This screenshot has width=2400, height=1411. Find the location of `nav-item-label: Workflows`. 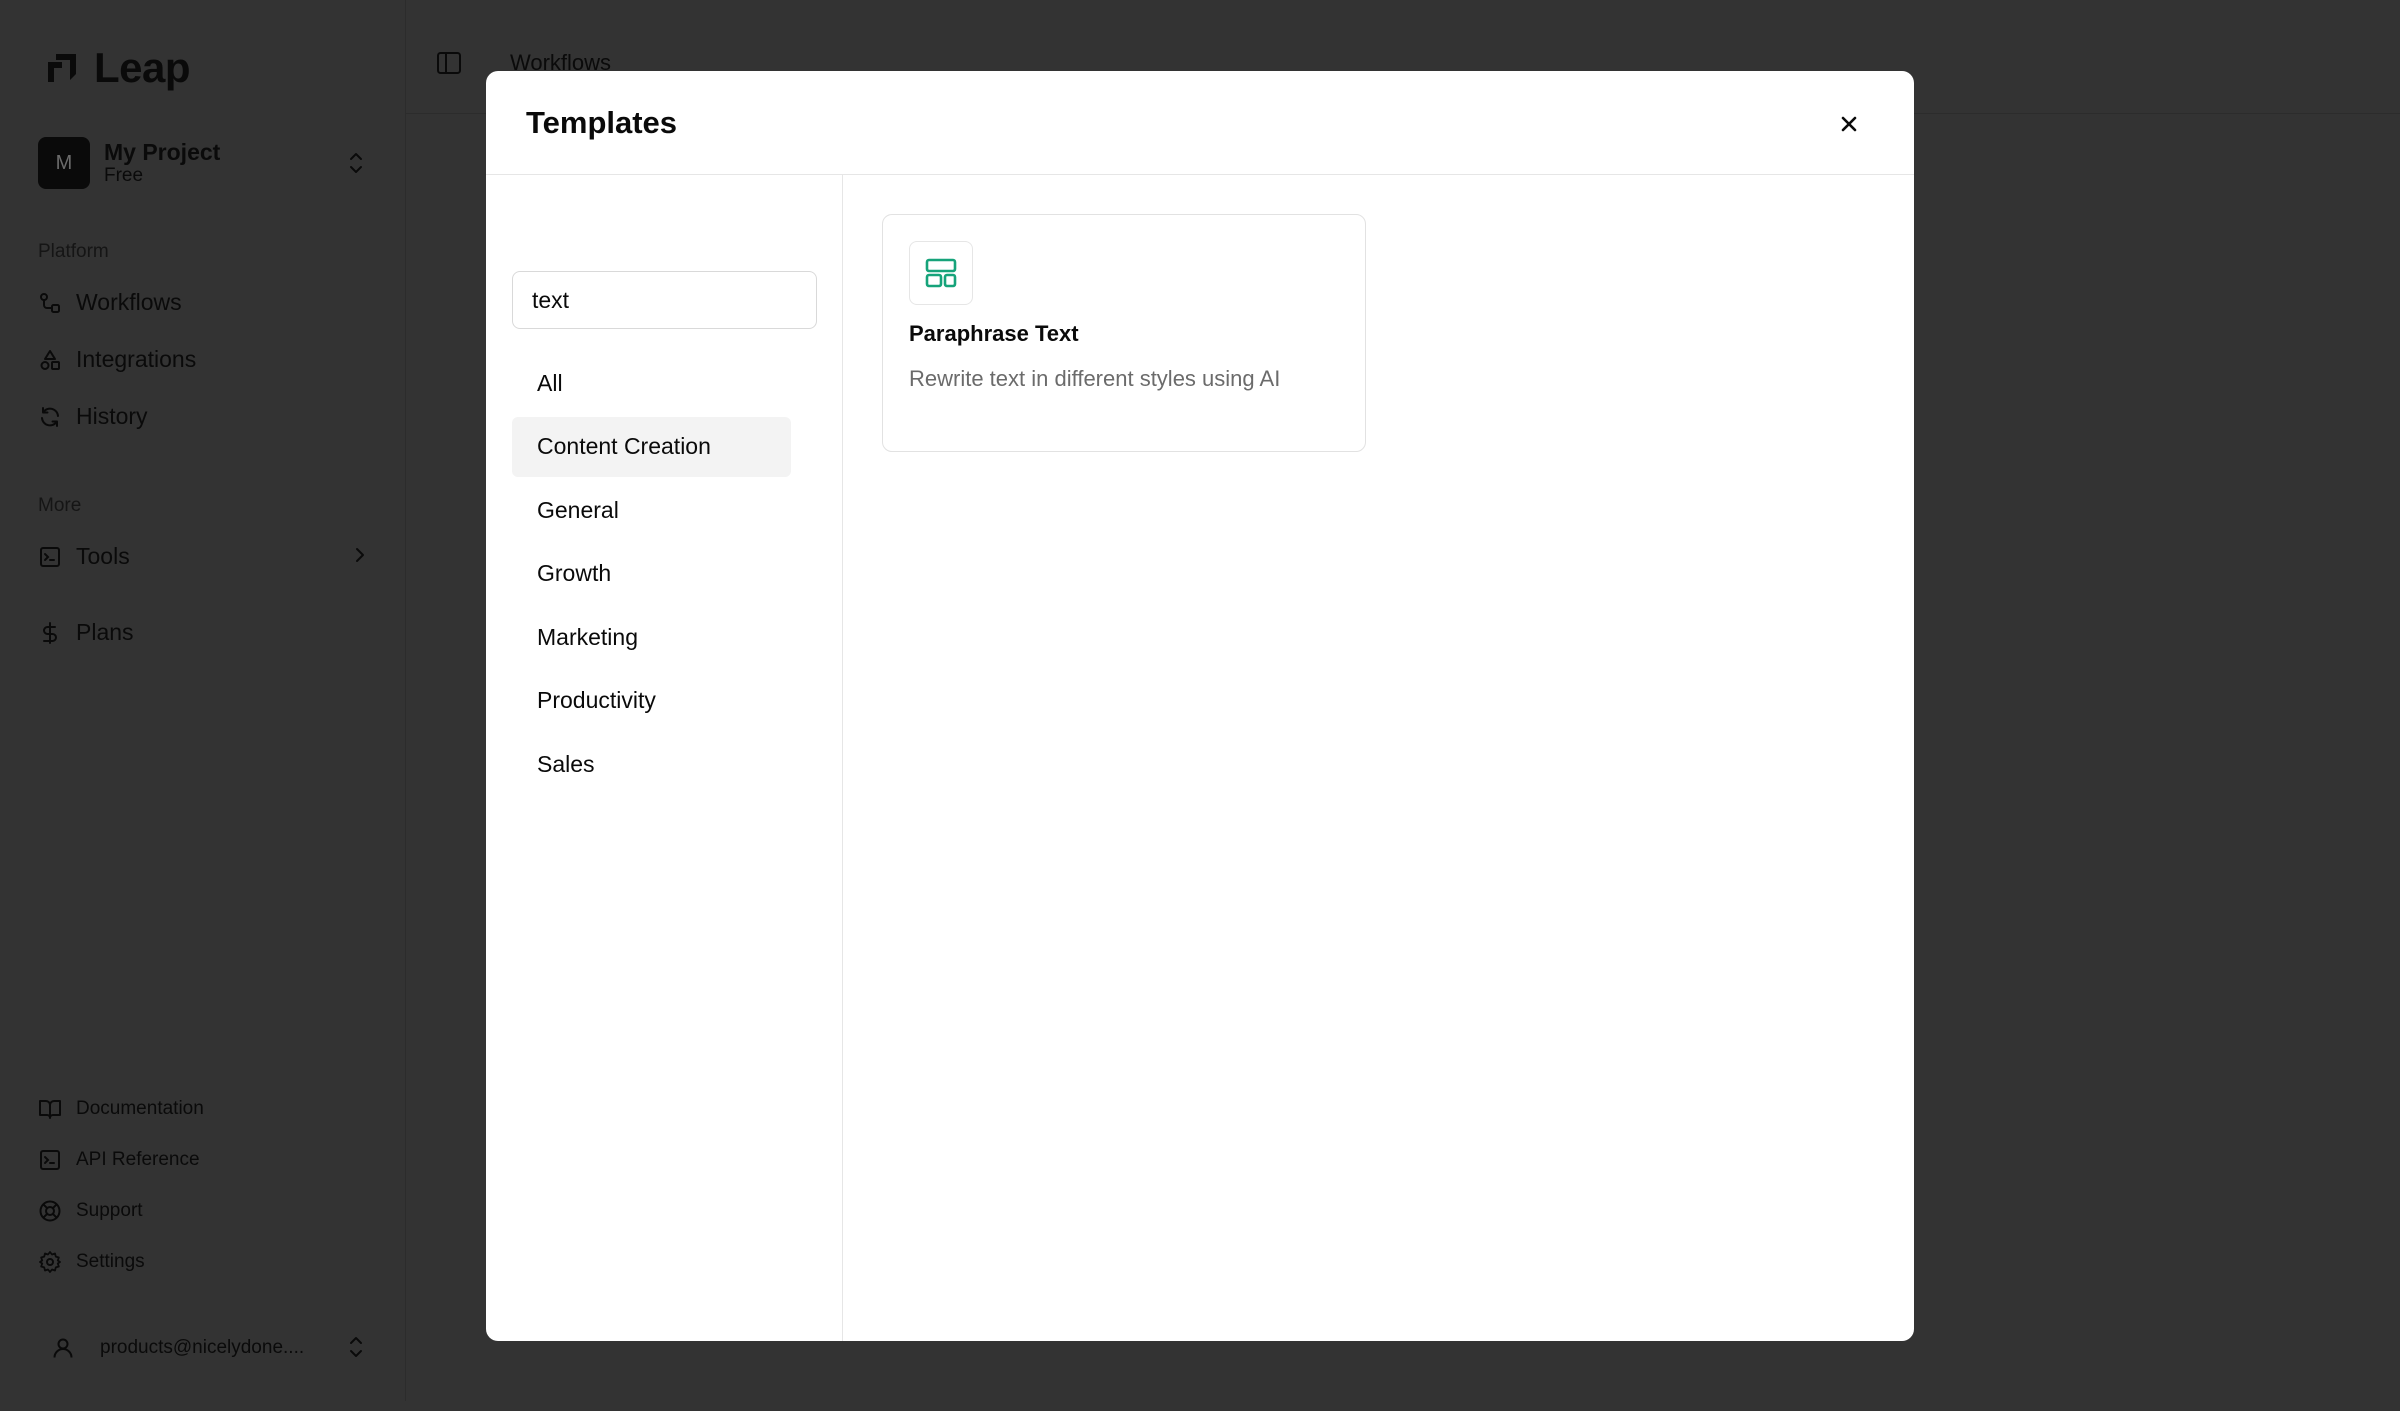

nav-item-label: Workflows is located at coordinates (129, 302).